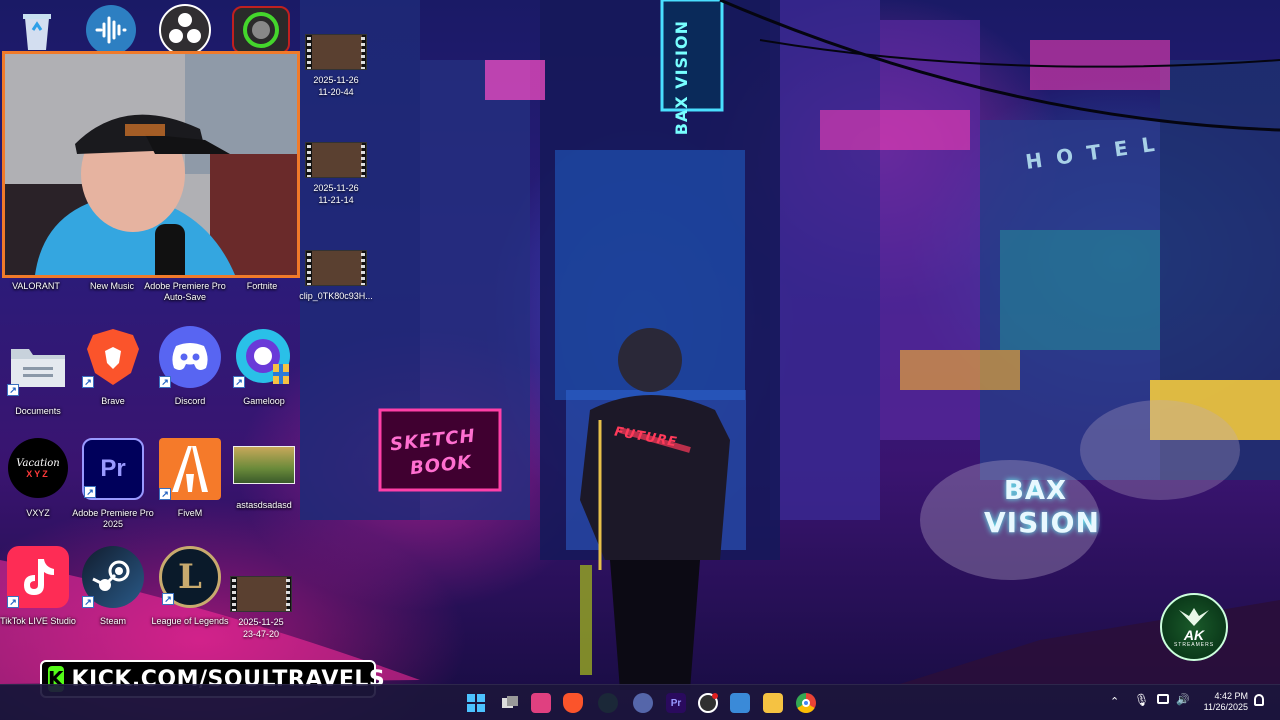  I want to click on desktop-icon-vxyz: Vacation XYZ VXYZ, so click(38, 491).